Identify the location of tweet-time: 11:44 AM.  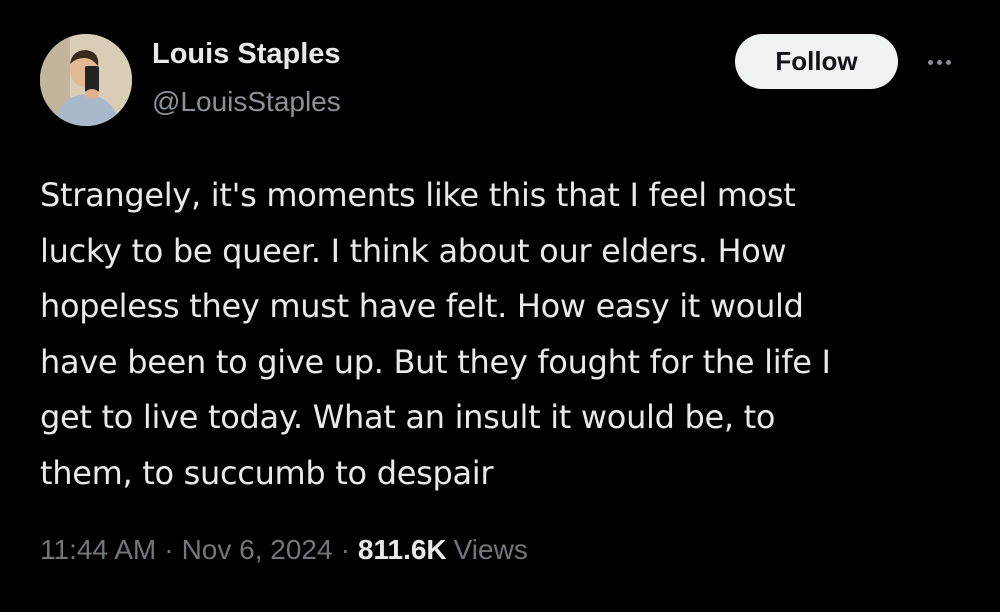
(98, 550).